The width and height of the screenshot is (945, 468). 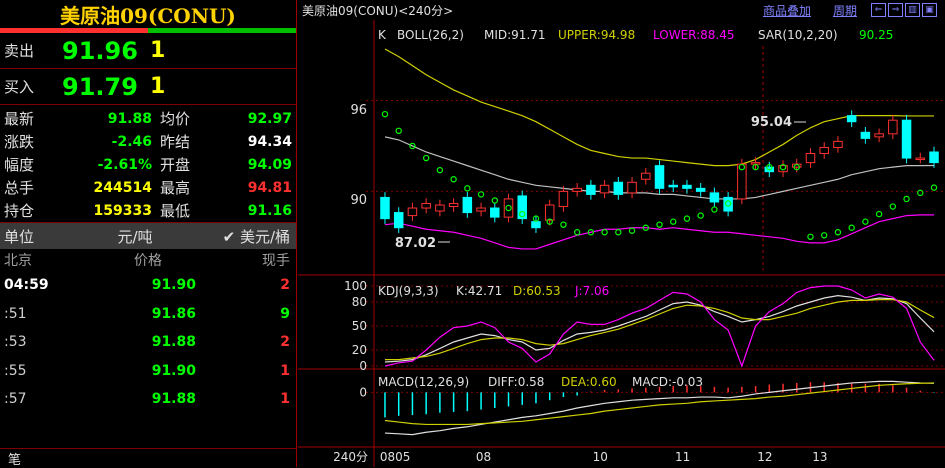 I want to click on stat-value: 244514, so click(x=122, y=187).